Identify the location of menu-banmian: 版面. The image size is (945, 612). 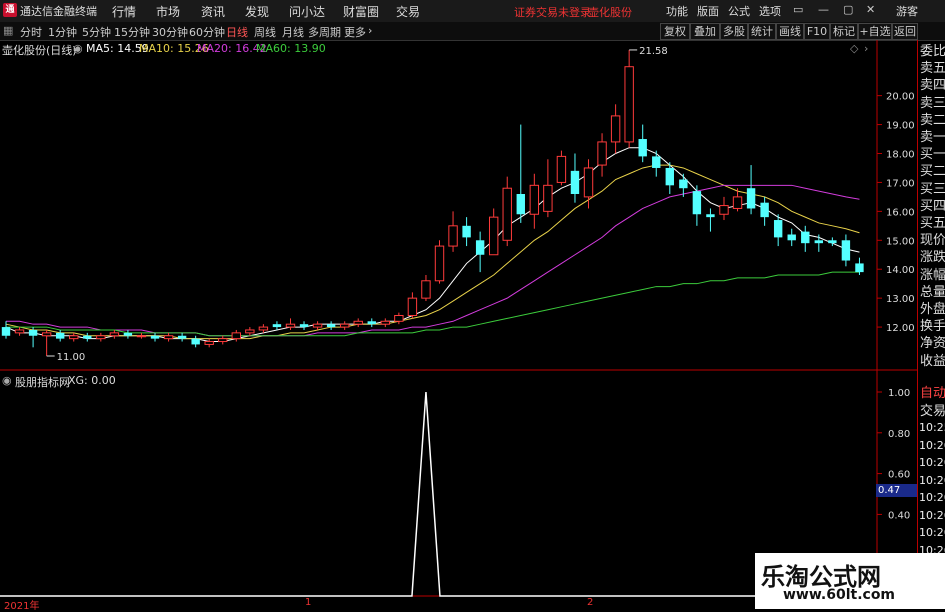
(708, 11).